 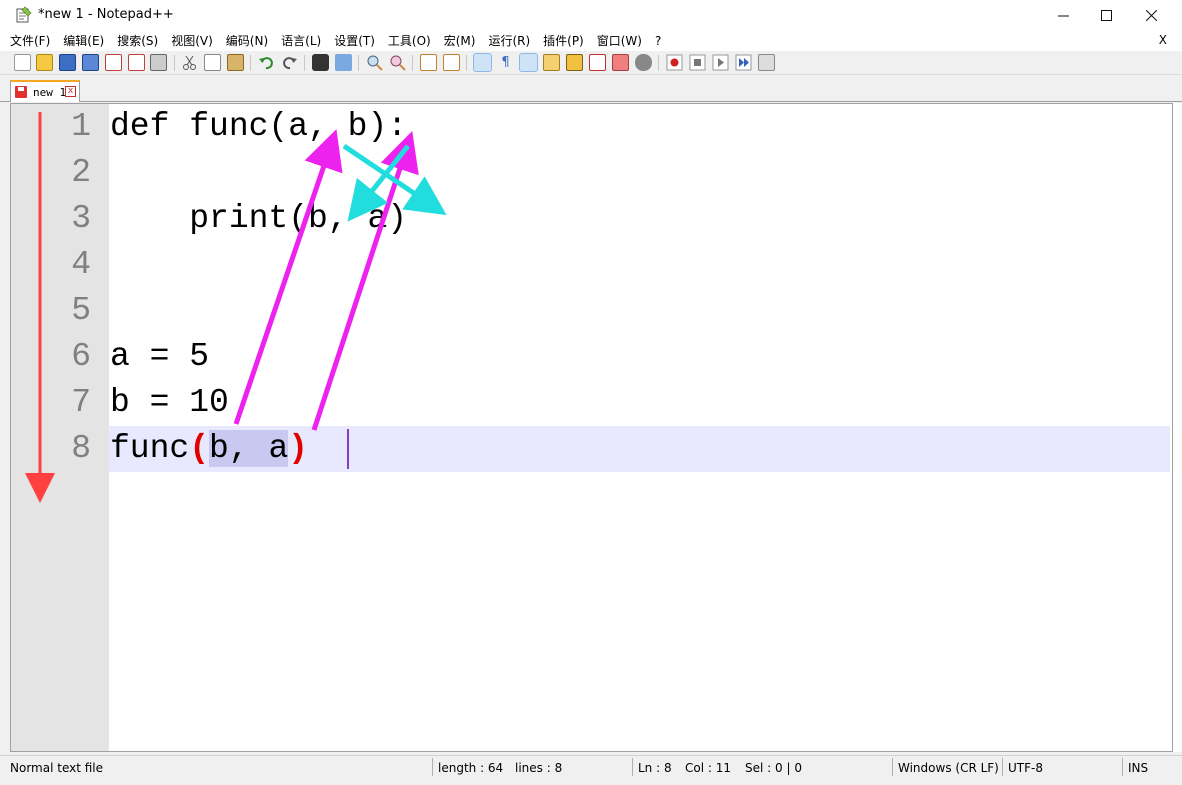 What do you see at coordinates (70, 91) in the screenshot?
I see `tab-close-icon: x` at bounding box center [70, 91].